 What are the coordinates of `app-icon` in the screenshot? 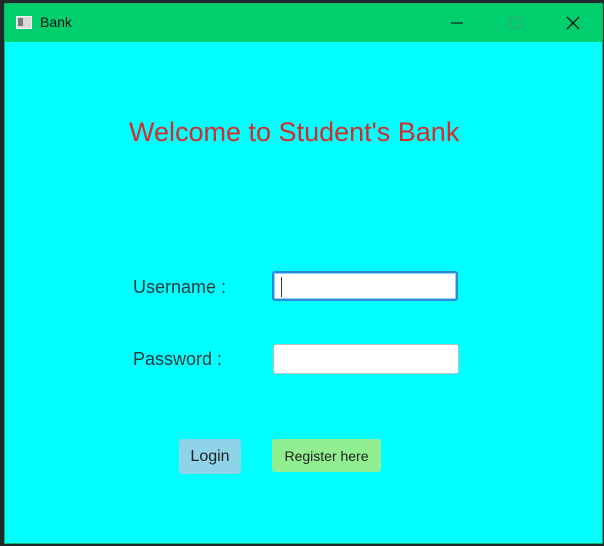 It's located at (24, 22).